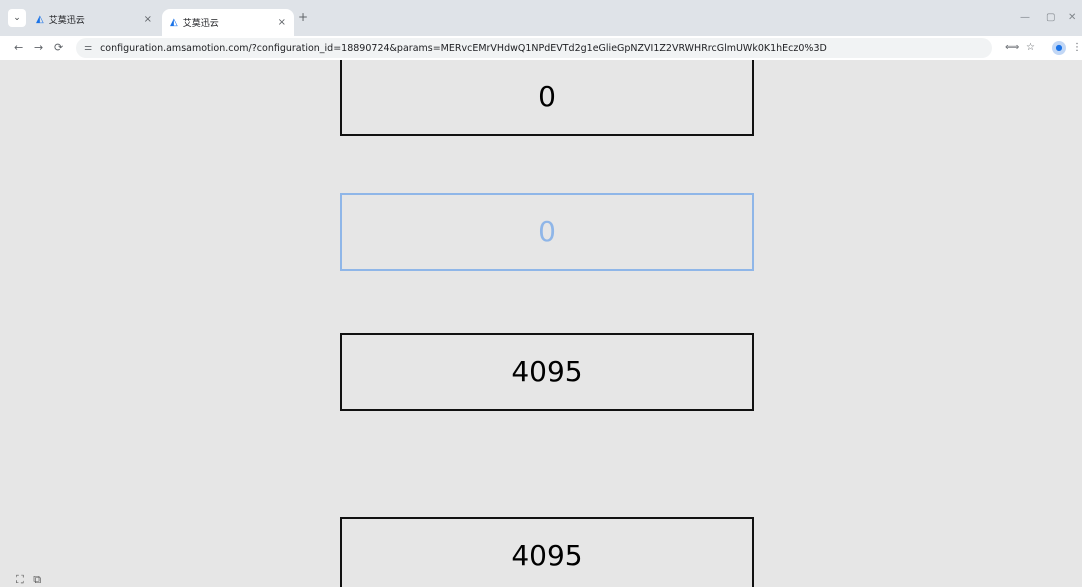  I want to click on tab-search-icon: ⌄, so click(17, 18).